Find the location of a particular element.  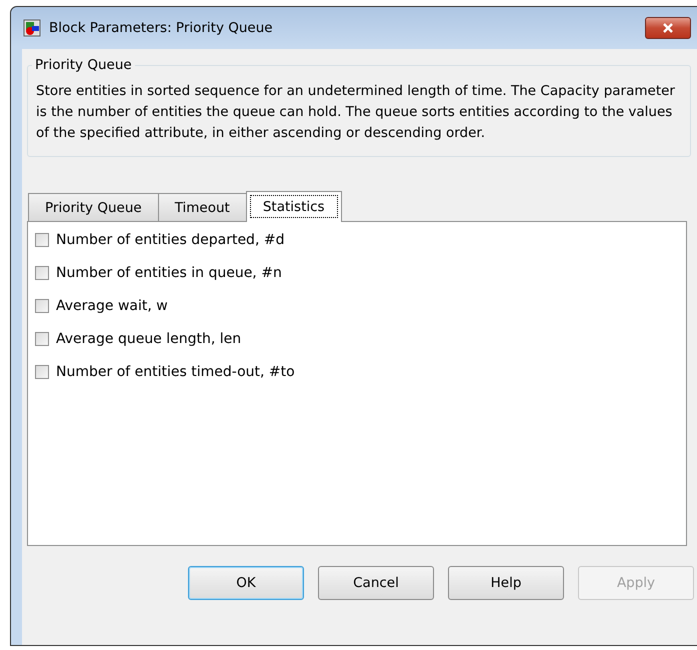

window-title: Block Parameters: Priority Queue is located at coordinates (161, 28).